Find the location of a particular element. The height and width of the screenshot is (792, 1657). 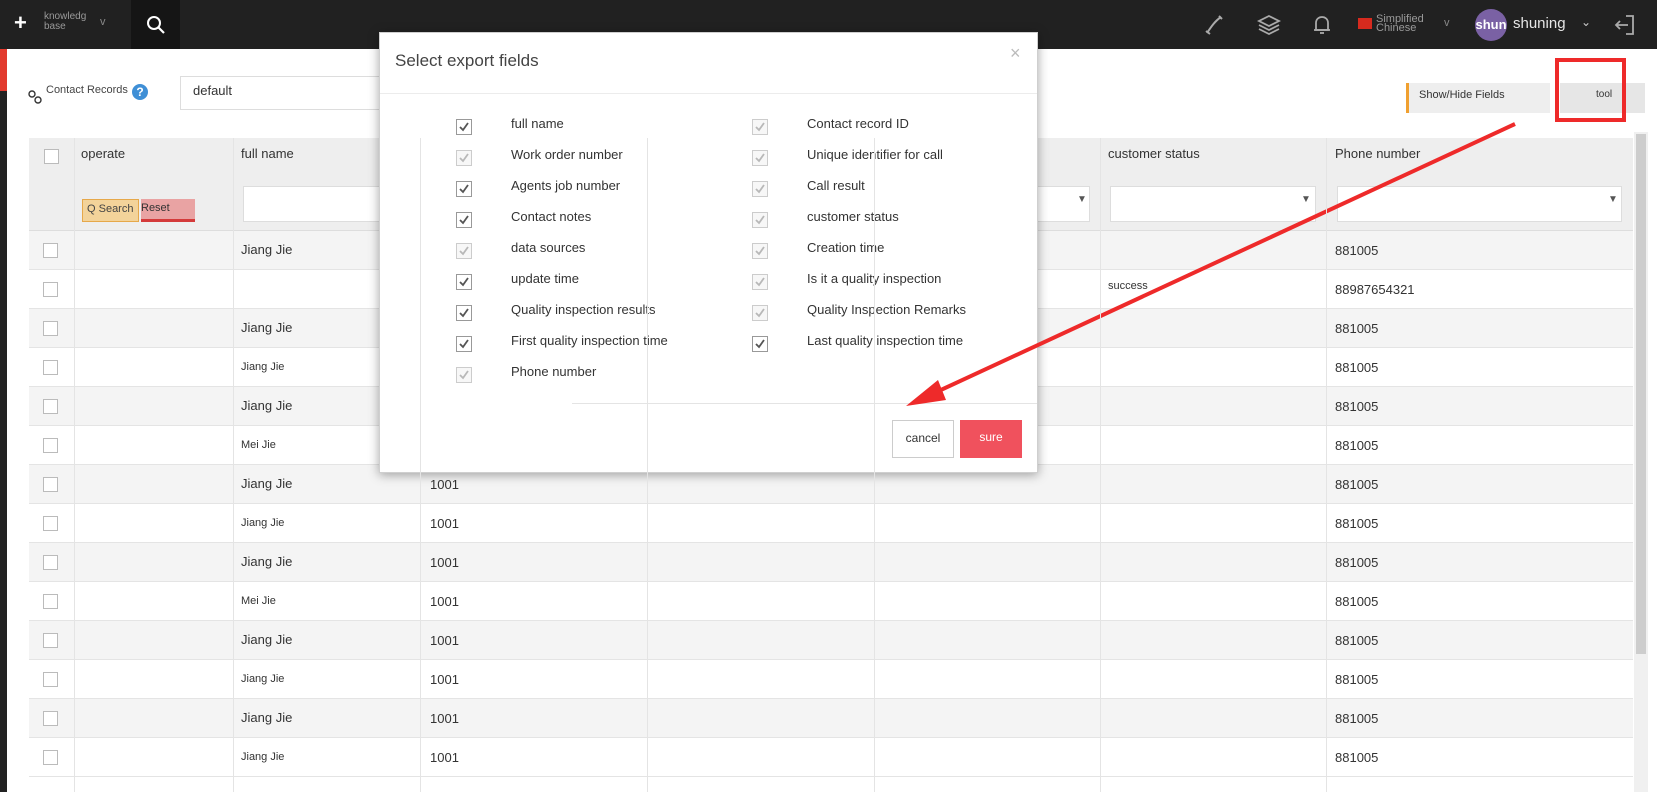

table-row: Mei Jie 1001 881005 is located at coordinates (831, 601).